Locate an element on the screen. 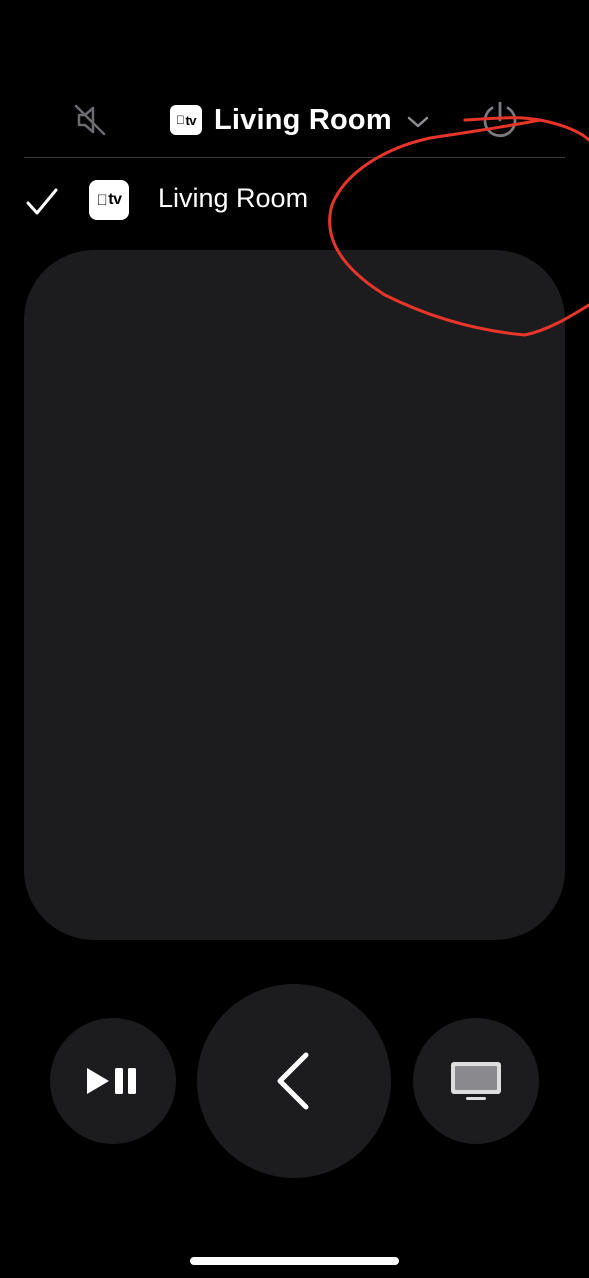 The image size is (589, 1278). device-list-item-label: Living Room is located at coordinates (233, 198).